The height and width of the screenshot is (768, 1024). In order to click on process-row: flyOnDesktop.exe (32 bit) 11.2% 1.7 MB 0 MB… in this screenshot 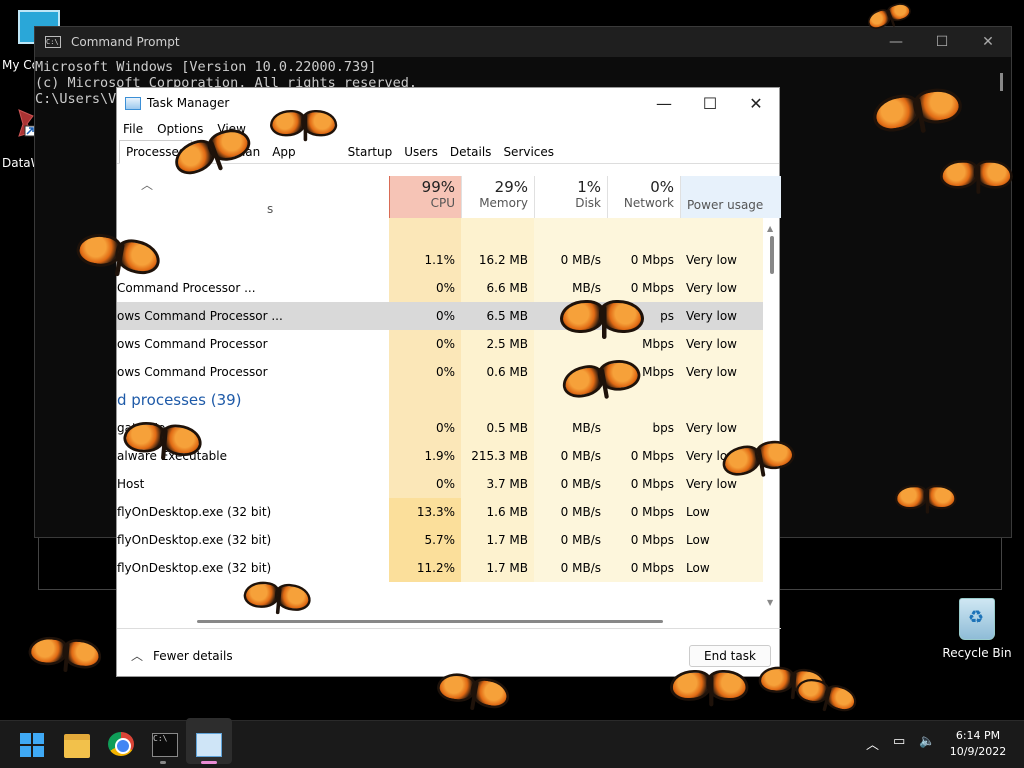, I will do `click(440, 568)`.